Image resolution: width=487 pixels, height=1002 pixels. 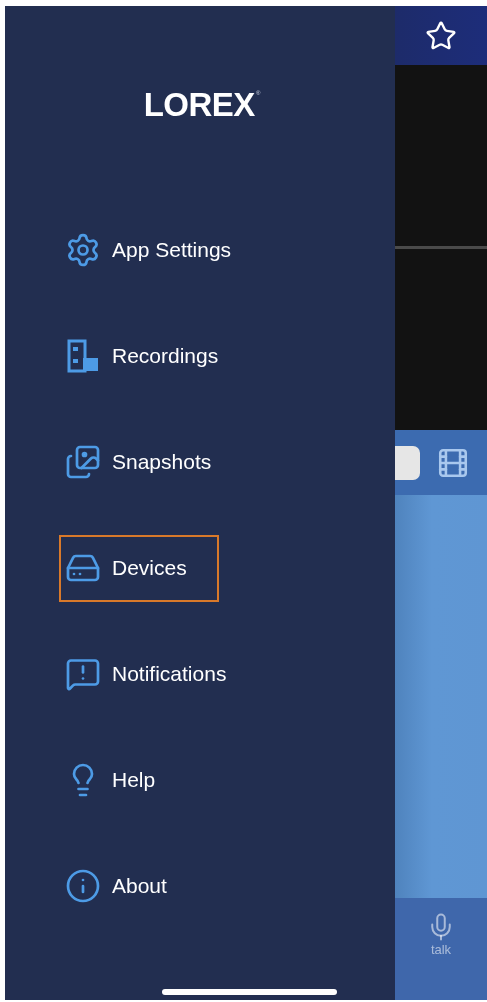 What do you see at coordinates (139, 568) in the screenshot?
I see `menu-item: Devices` at bounding box center [139, 568].